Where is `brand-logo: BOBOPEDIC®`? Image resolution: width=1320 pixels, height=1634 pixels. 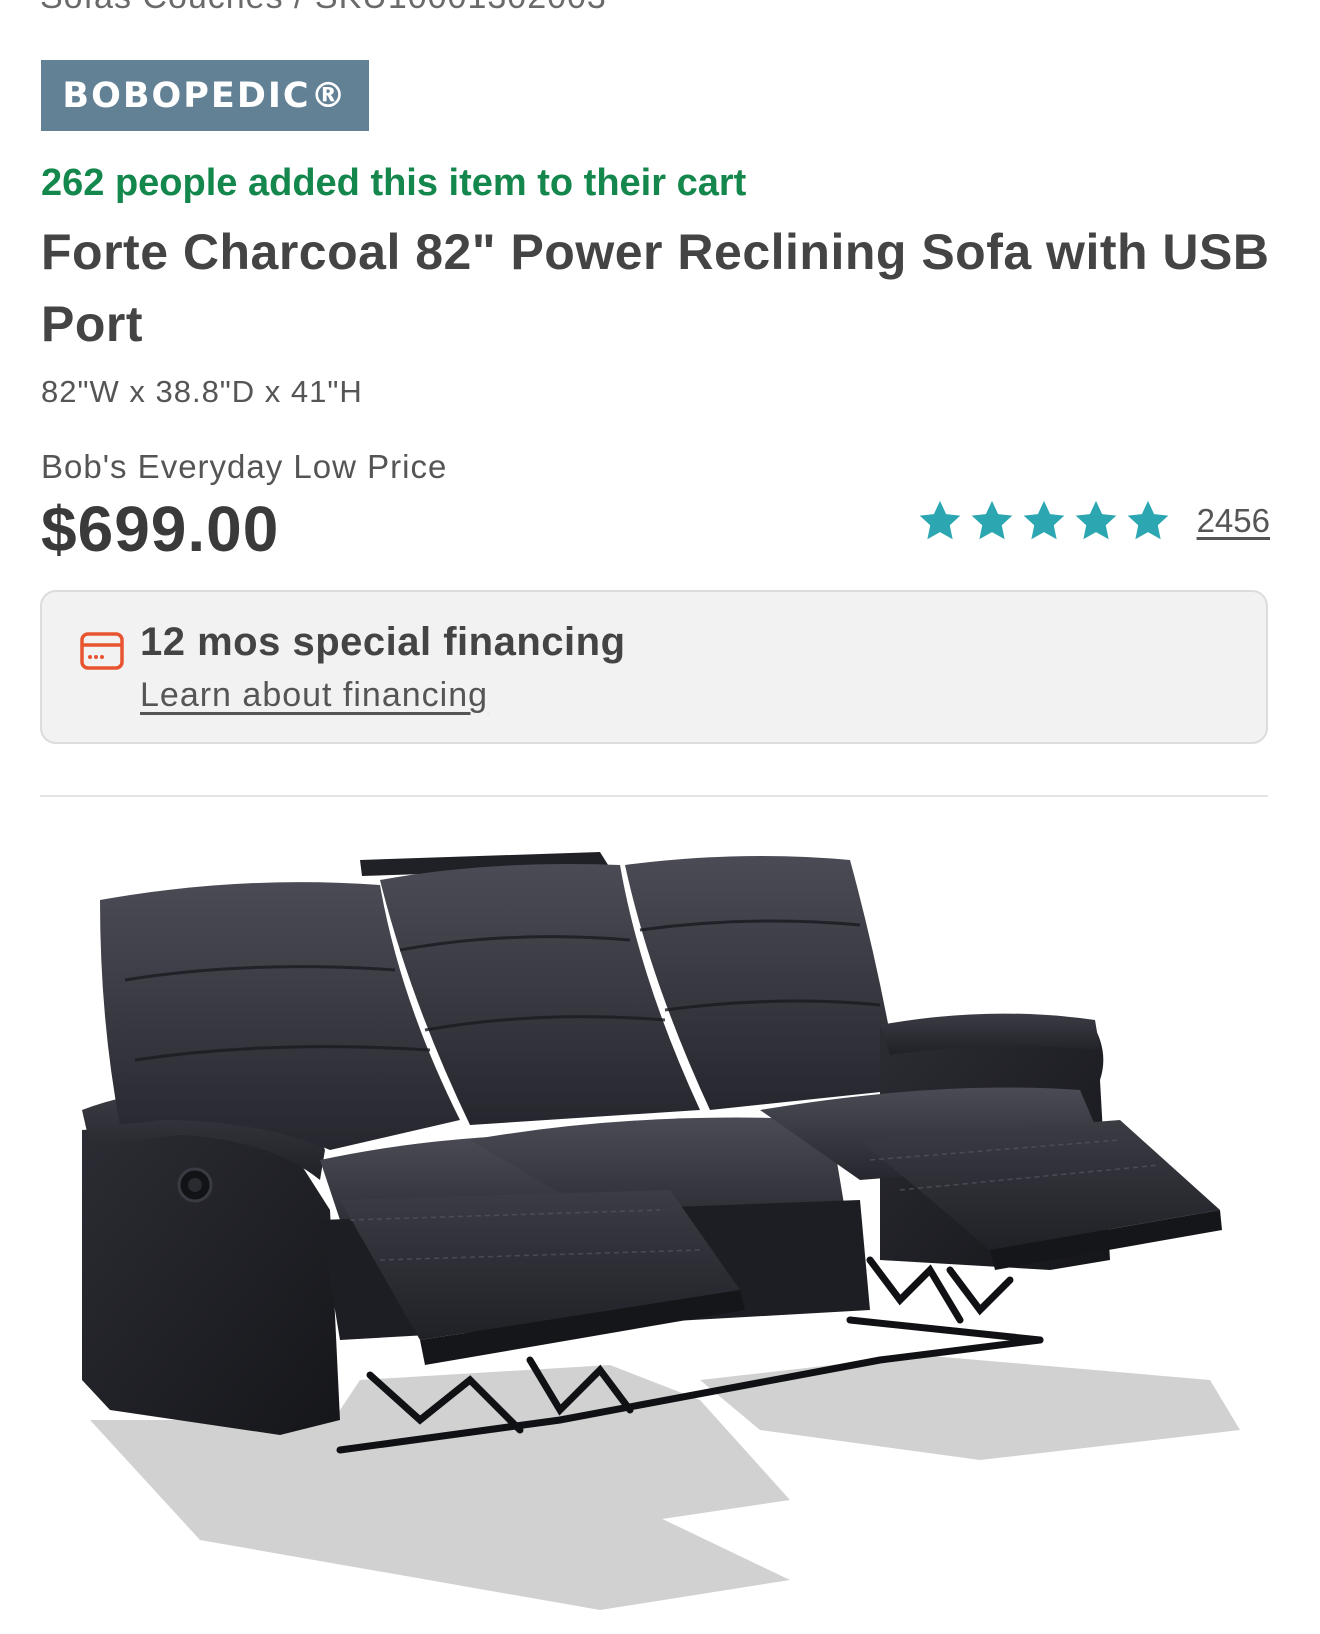 brand-logo: BOBOPEDIC® is located at coordinates (205, 95).